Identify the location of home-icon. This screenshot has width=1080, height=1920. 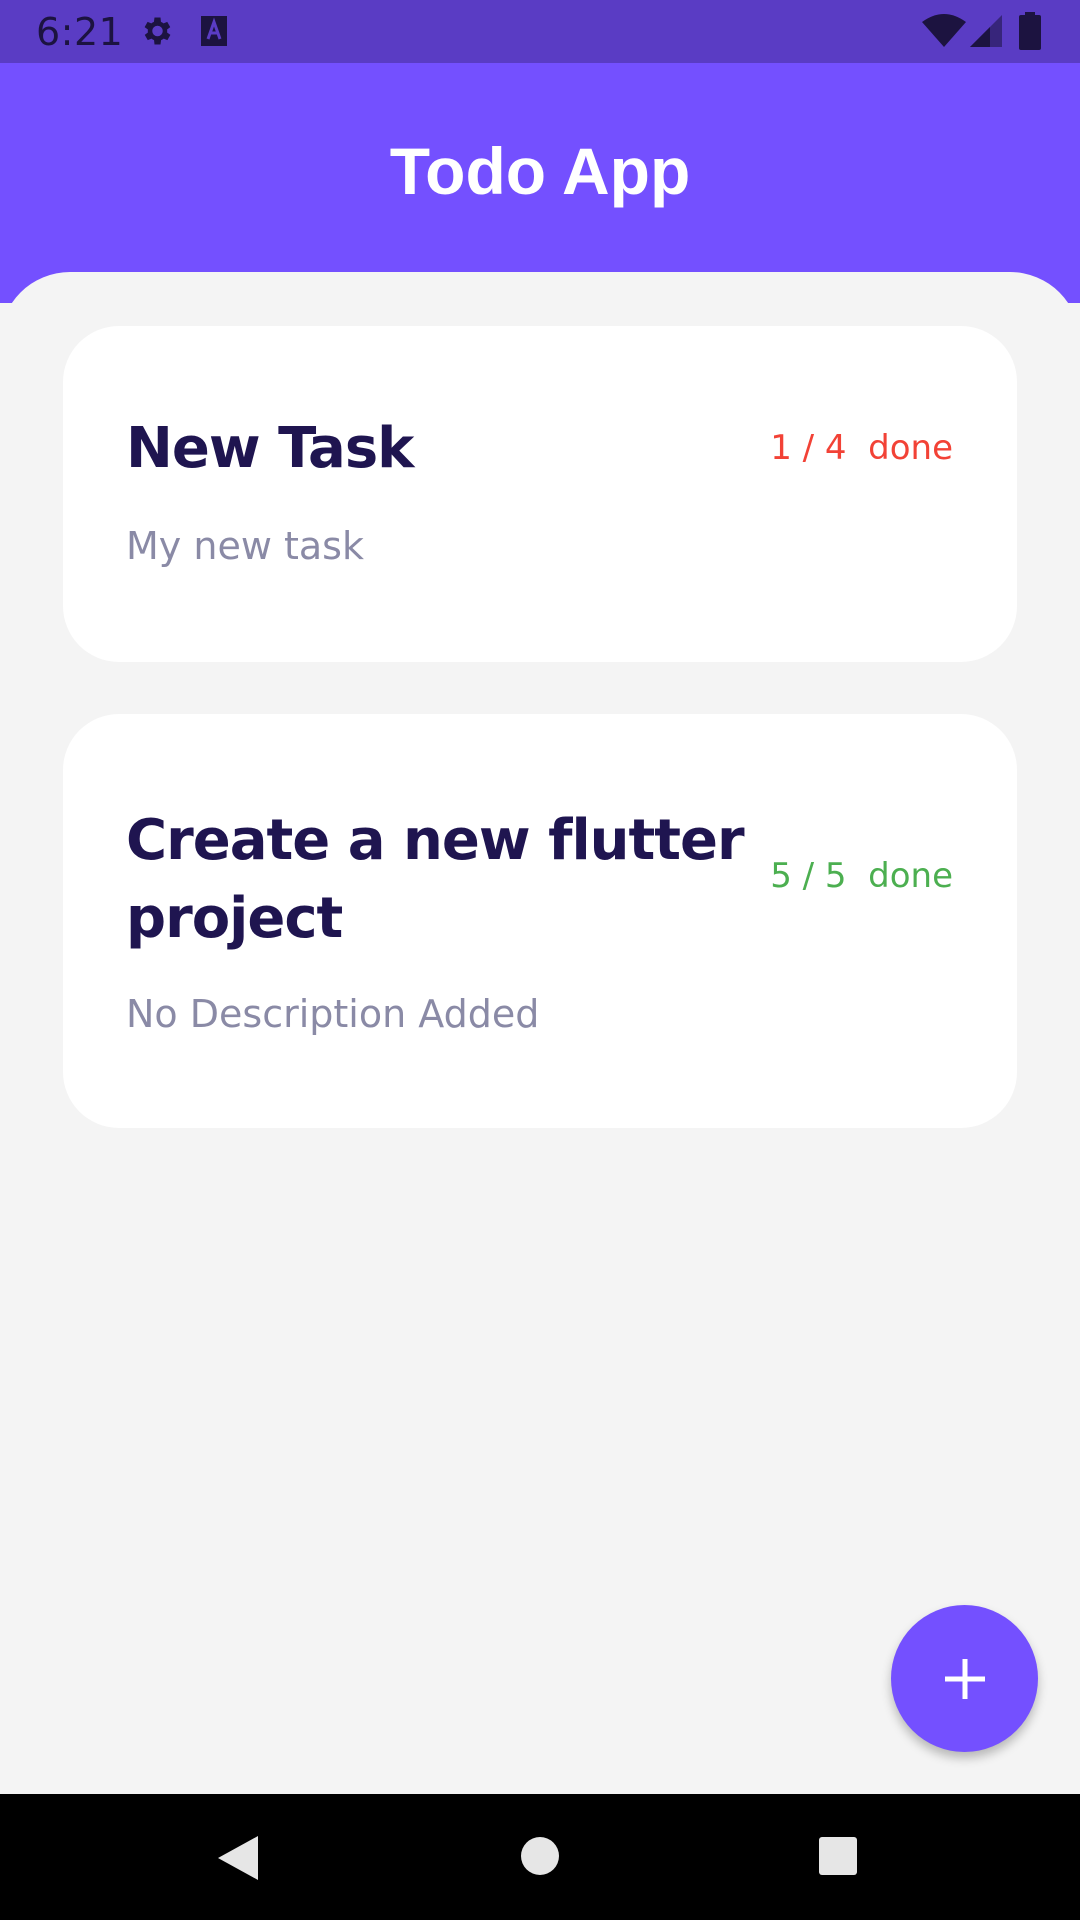
(540, 1856).